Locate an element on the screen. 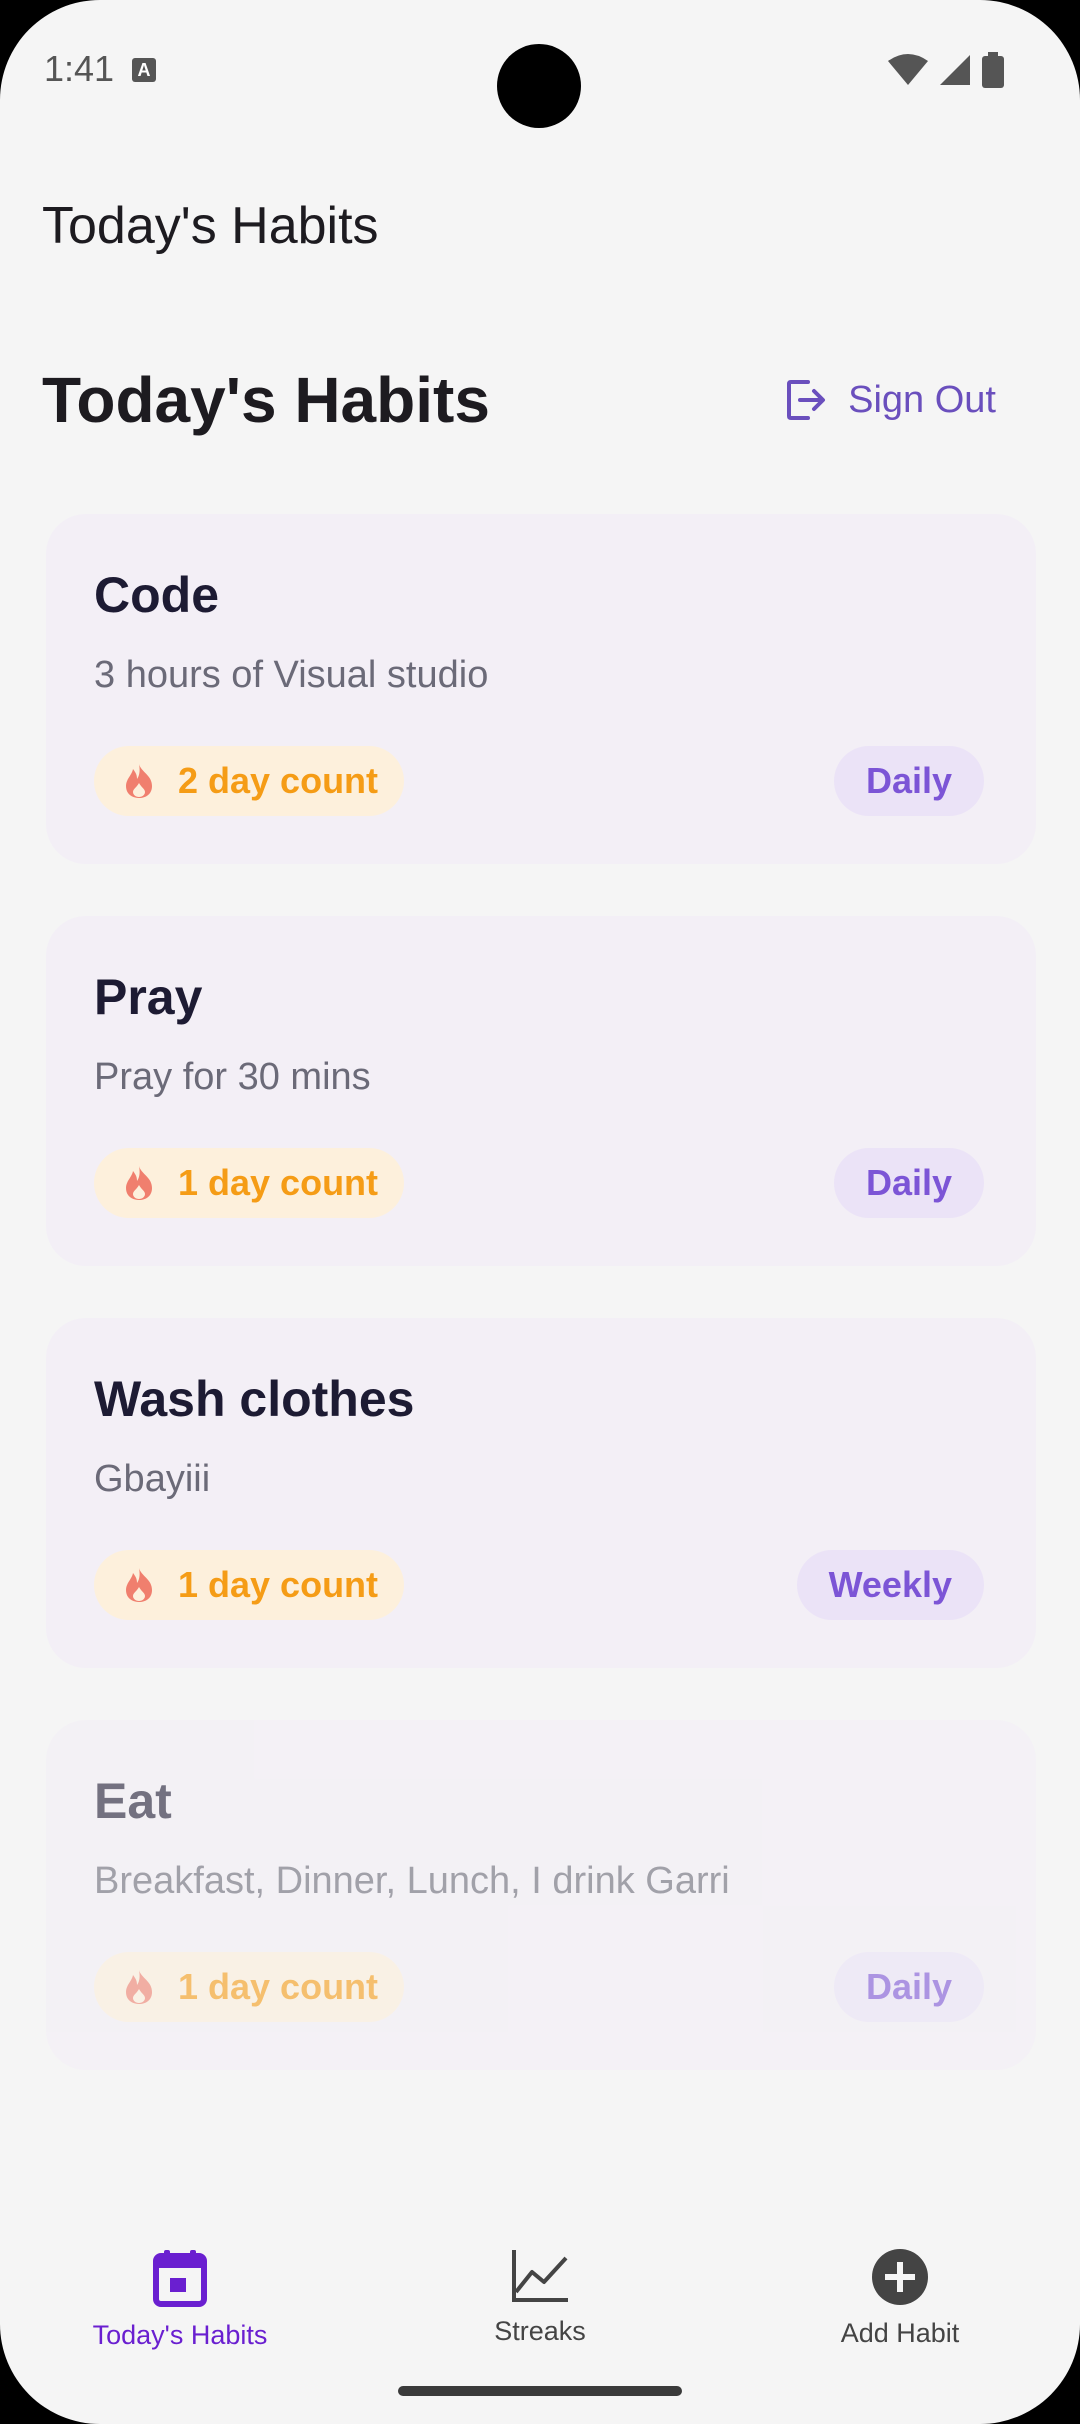 The image size is (1080, 2424). frequency-label: Weekly is located at coordinates (890, 1584).